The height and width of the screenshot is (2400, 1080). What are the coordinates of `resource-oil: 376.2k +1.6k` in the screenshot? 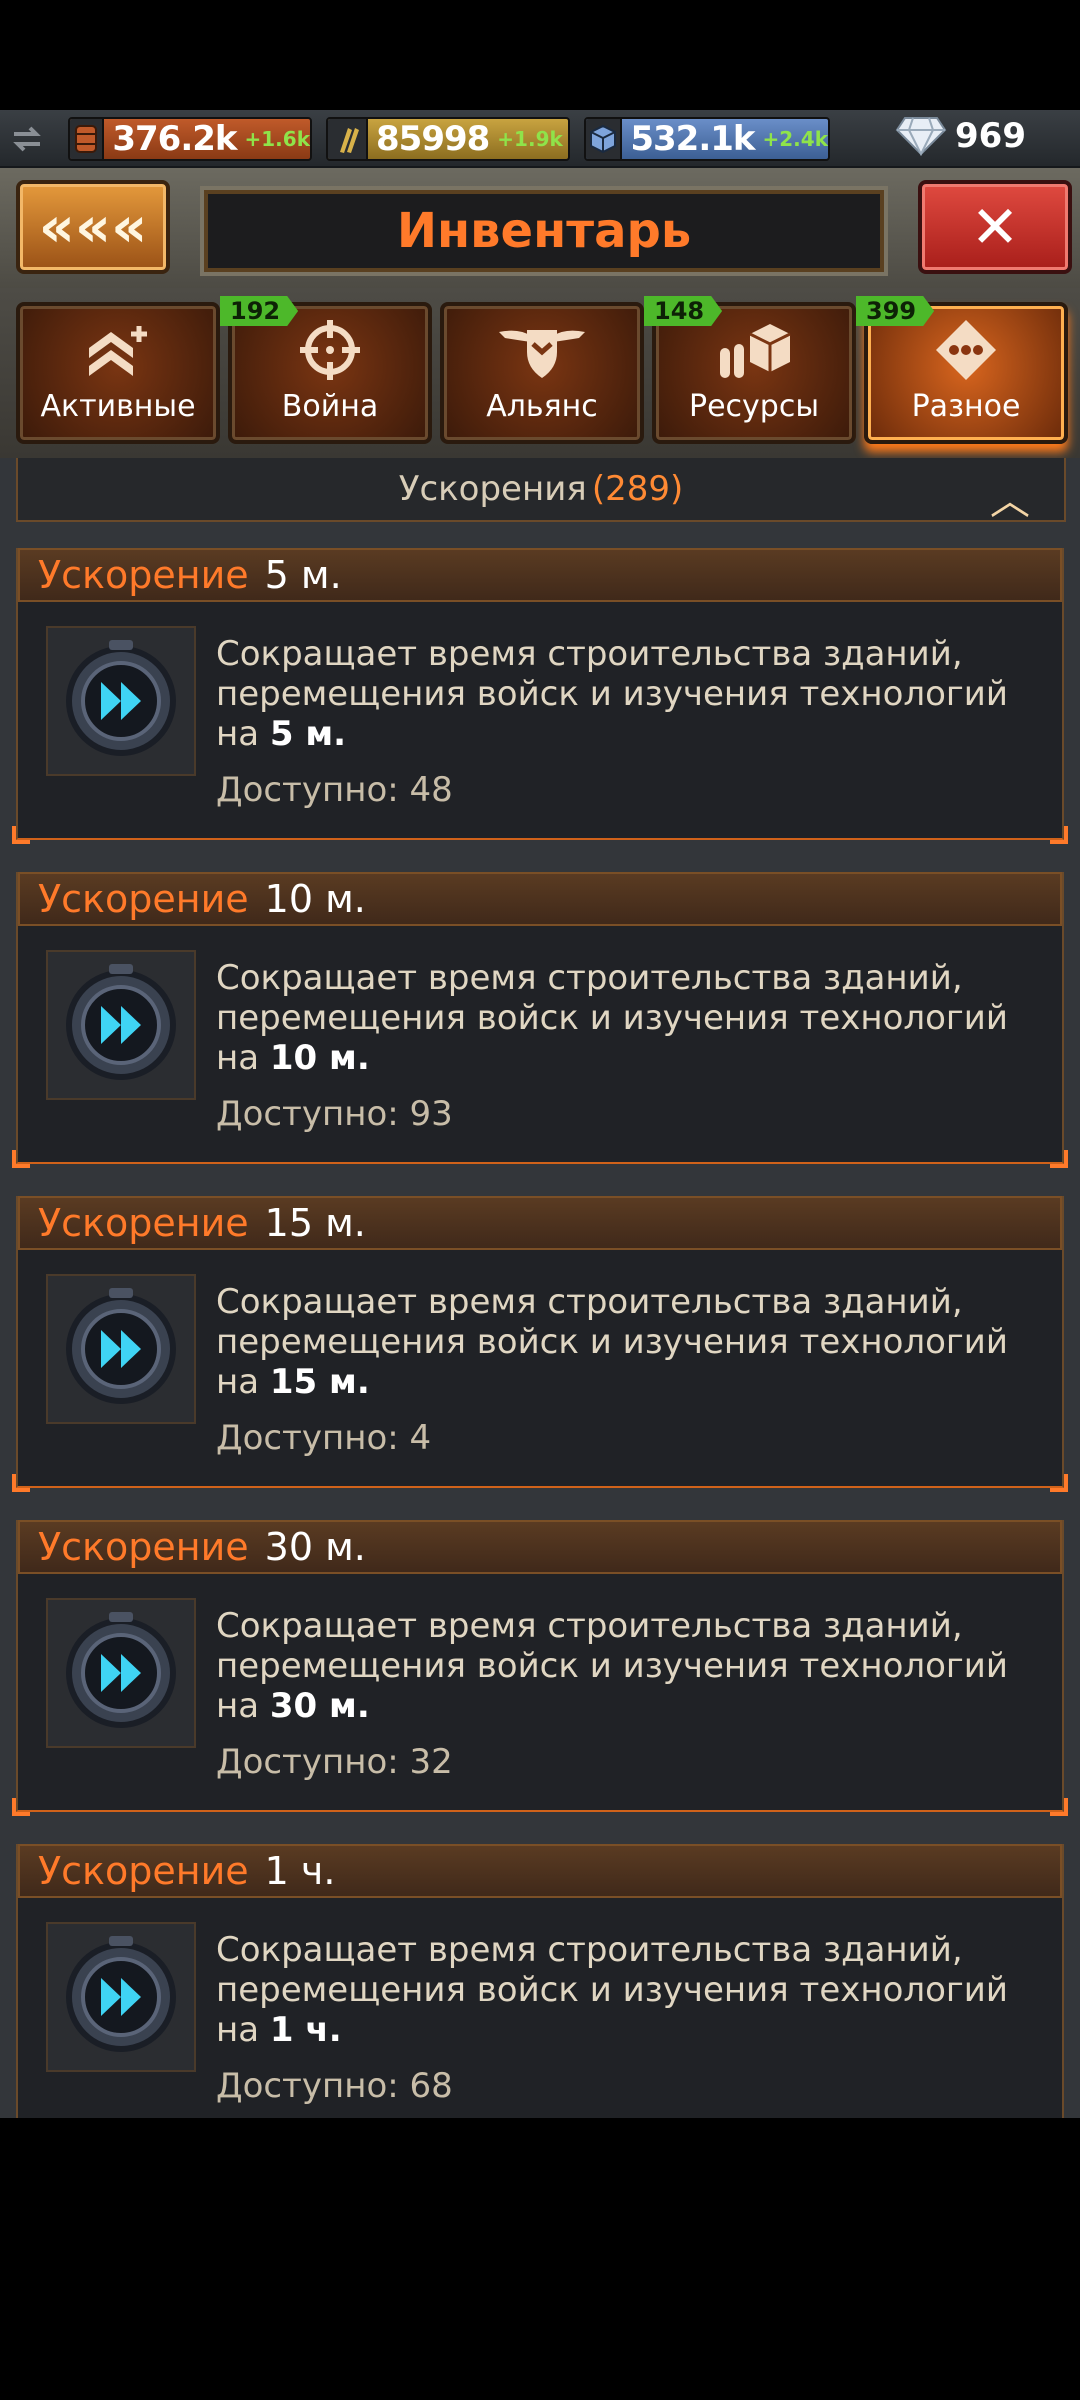 It's located at (190, 139).